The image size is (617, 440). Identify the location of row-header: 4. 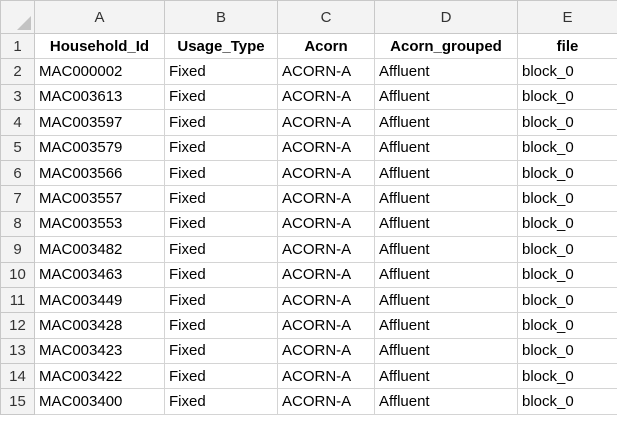
(17, 122).